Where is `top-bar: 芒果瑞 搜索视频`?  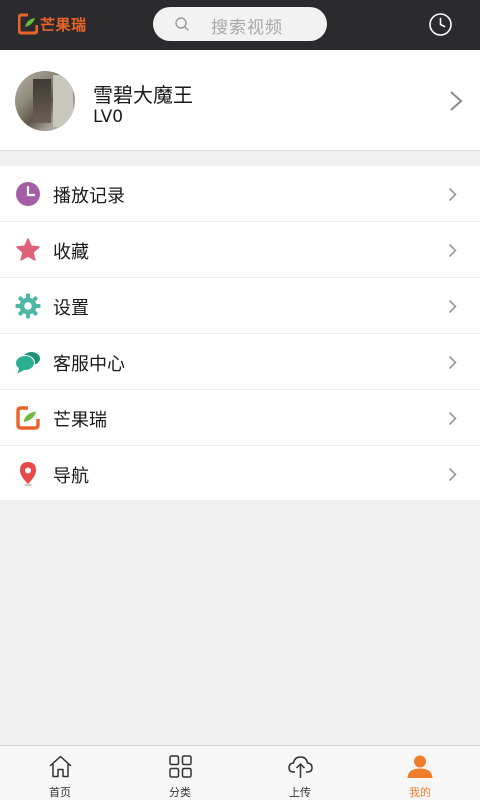
top-bar: 芒果瑞 搜索视频 is located at coordinates (240, 25).